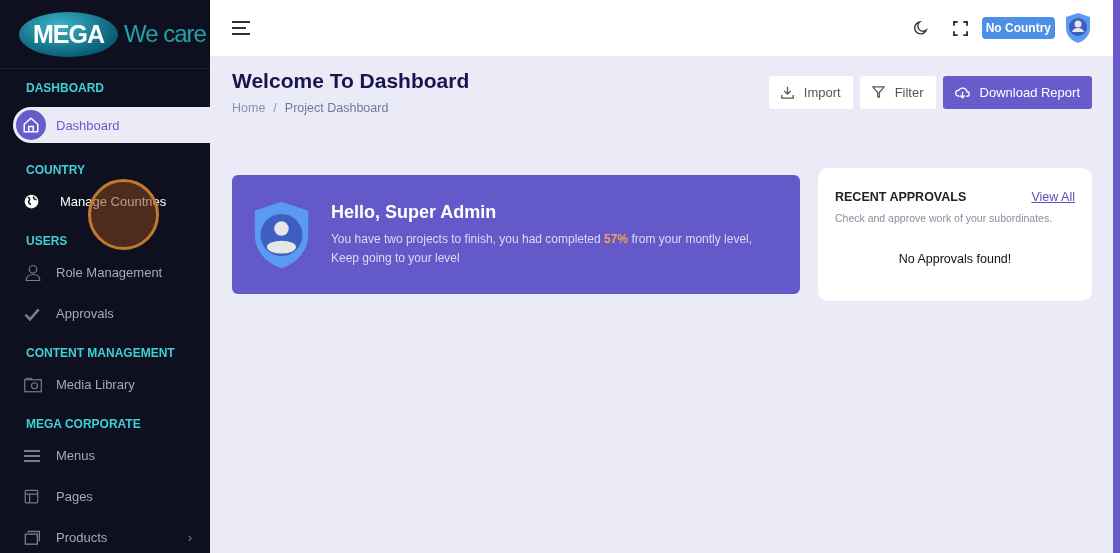  What do you see at coordinates (31, 201) in the screenshot?
I see `globe-icon` at bounding box center [31, 201].